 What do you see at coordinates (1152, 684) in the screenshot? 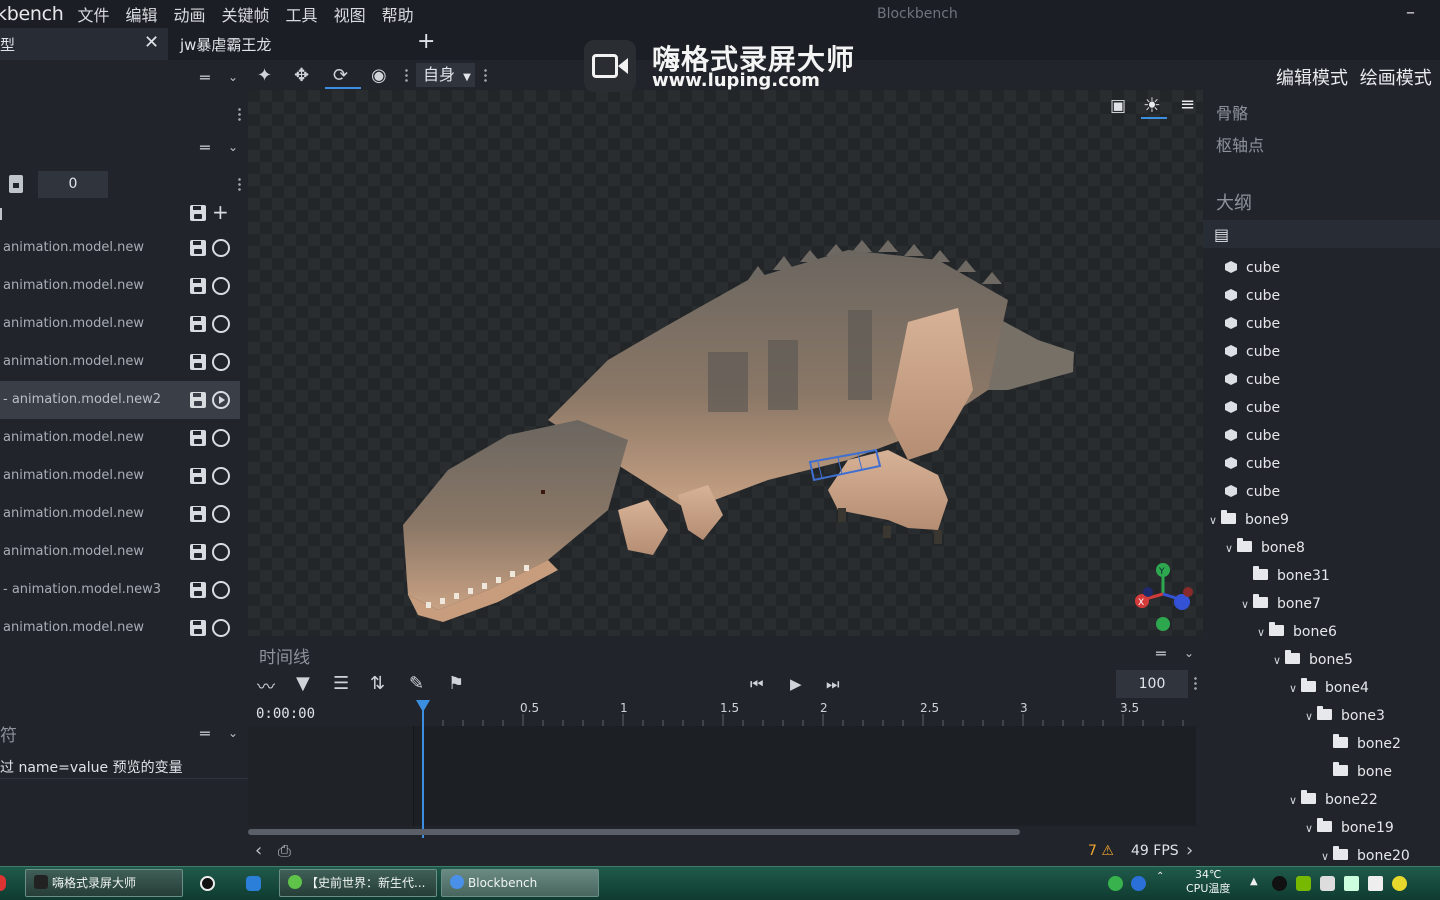
I see `playback-speed-input: 100` at bounding box center [1152, 684].